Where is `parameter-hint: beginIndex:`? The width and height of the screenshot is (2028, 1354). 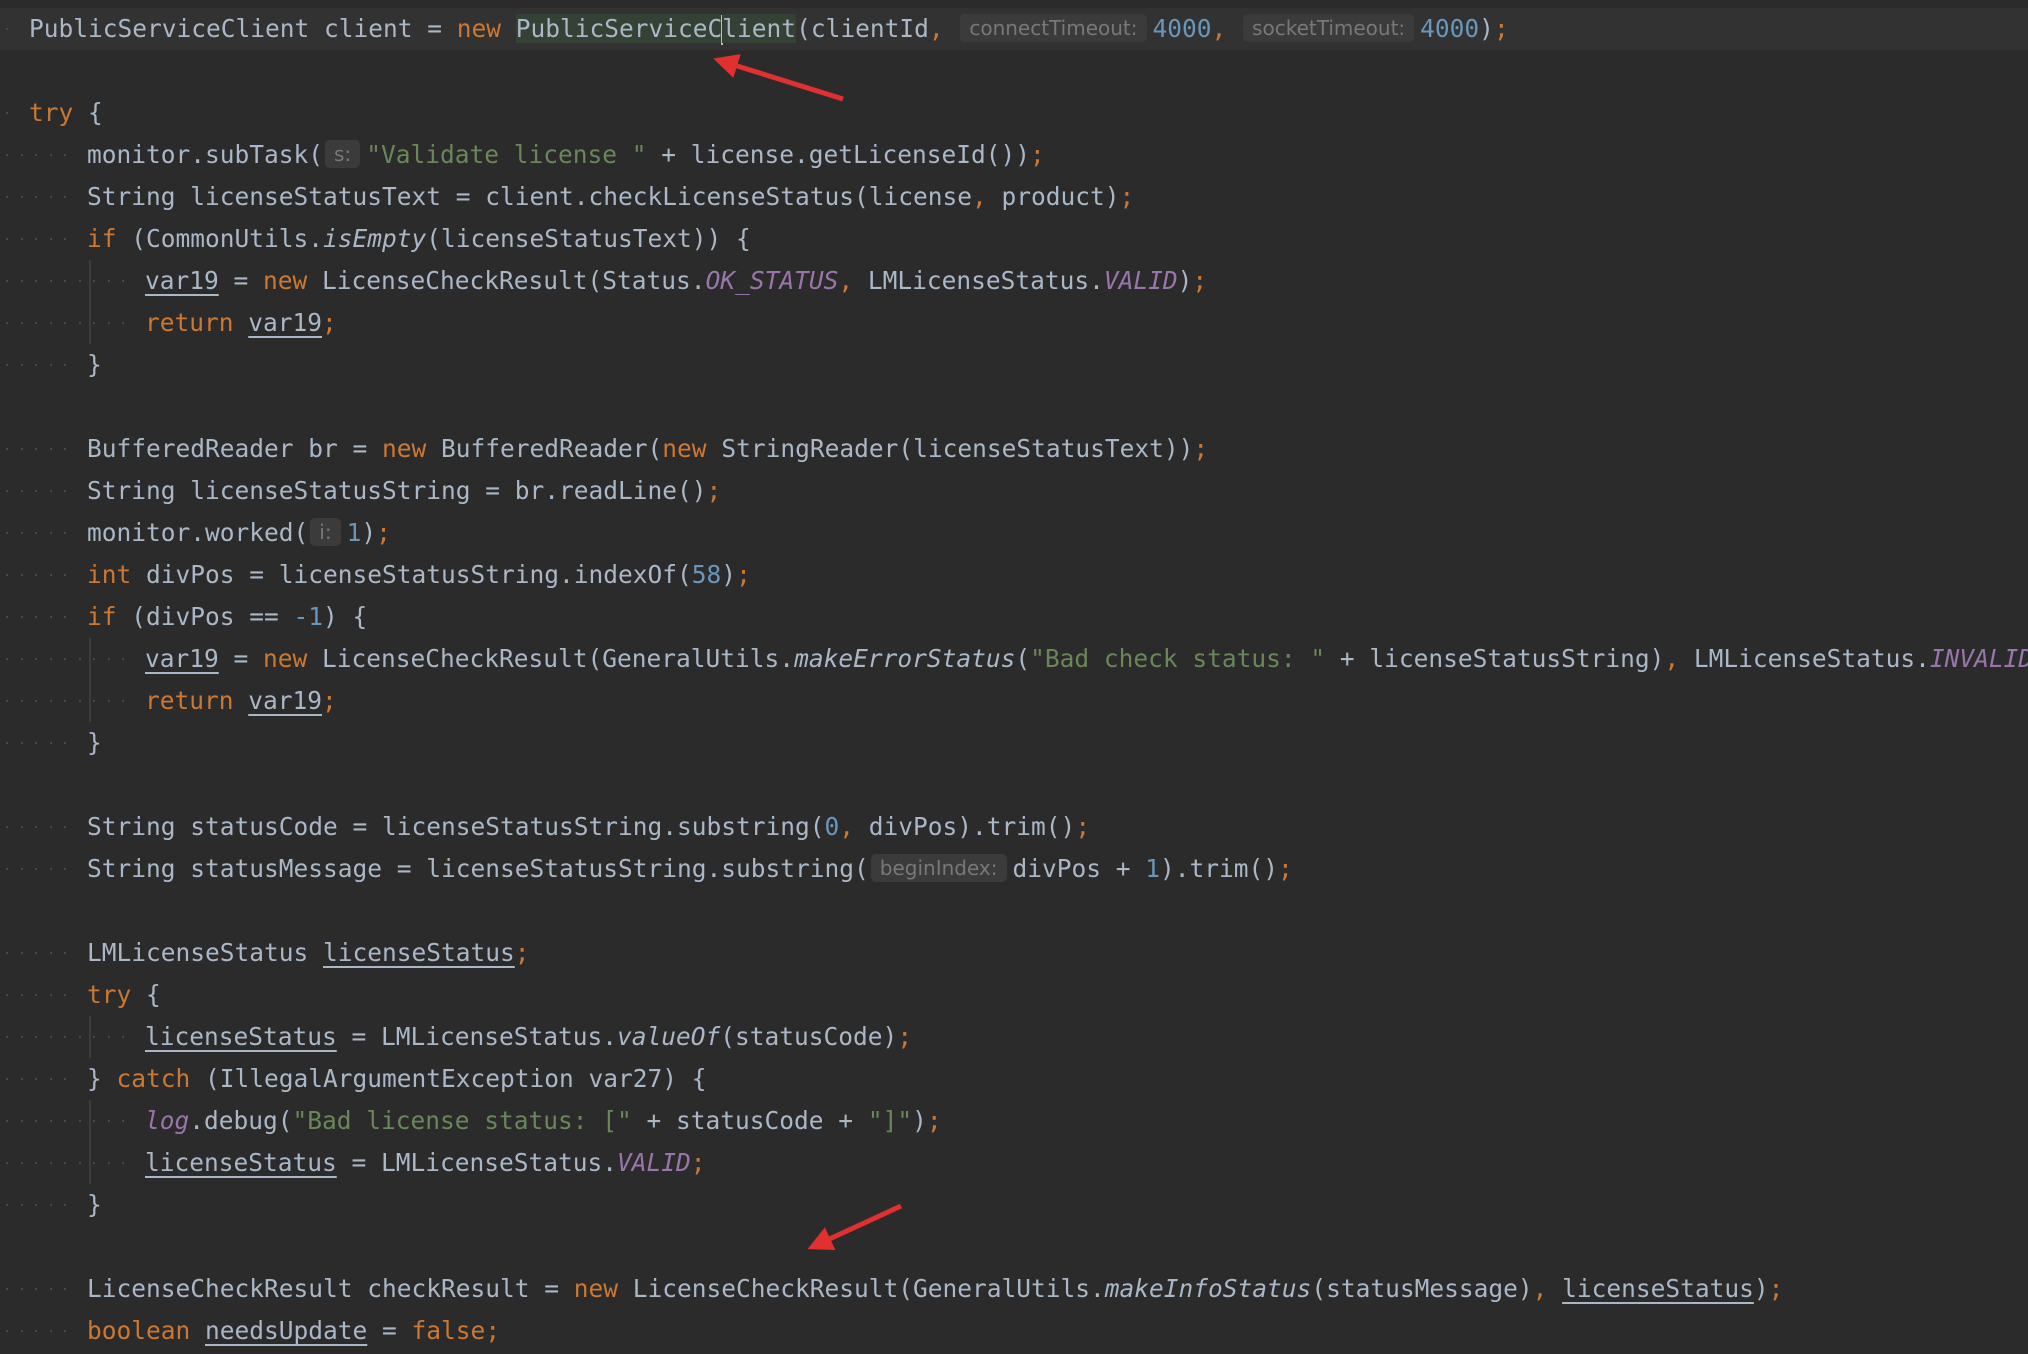
parameter-hint: beginIndex: is located at coordinates (938, 868).